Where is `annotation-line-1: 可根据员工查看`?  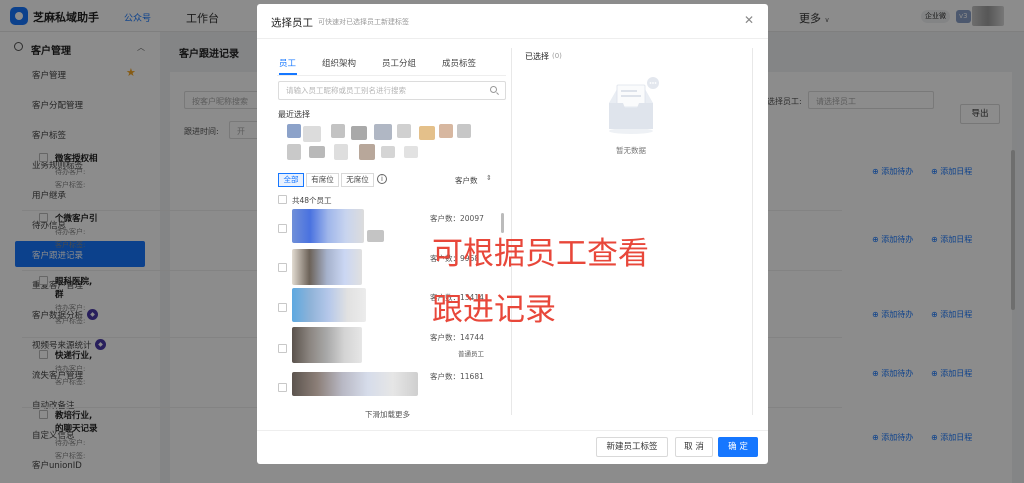 annotation-line-1: 可根据员工查看 is located at coordinates (540, 254).